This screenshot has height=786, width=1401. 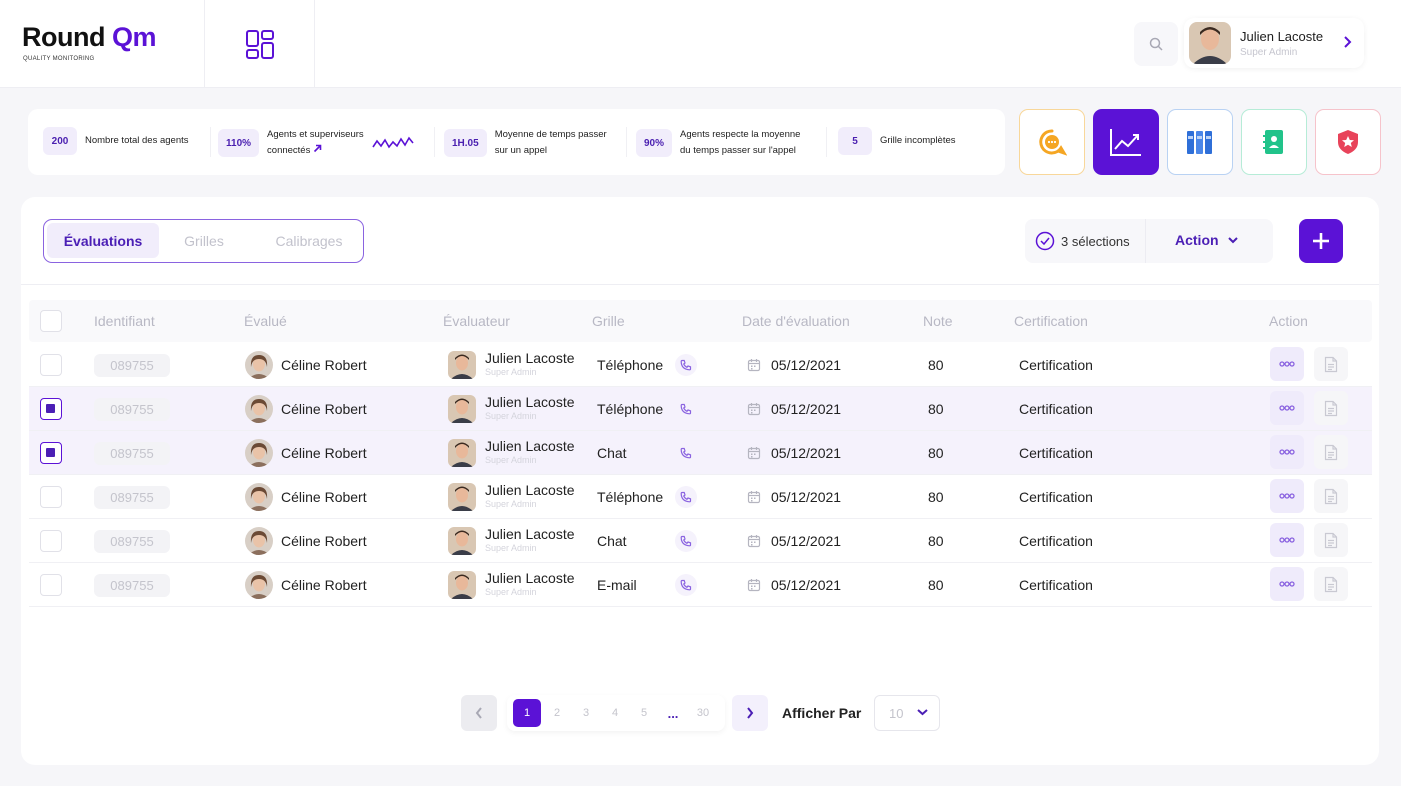 I want to click on header-evaluateur: Évaluateur, so click(x=476, y=321).